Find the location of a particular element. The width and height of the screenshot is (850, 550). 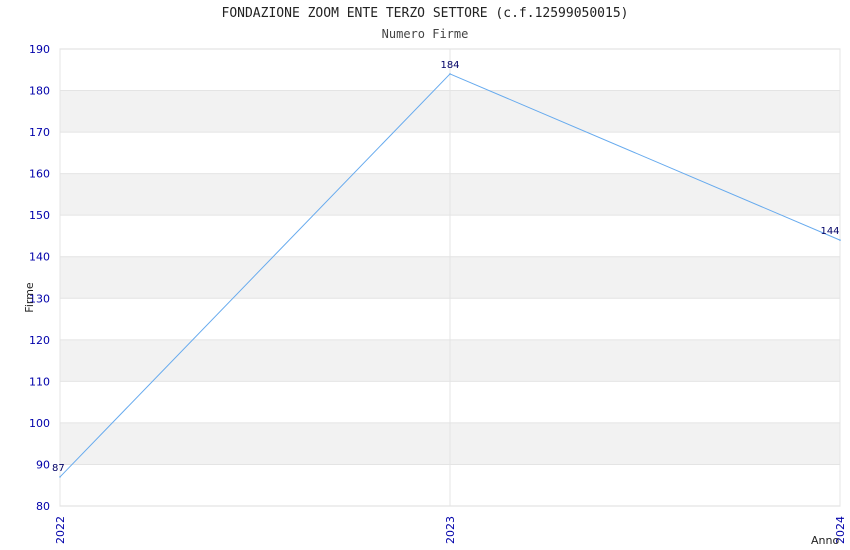

y-tick-label: 80 is located at coordinates (43, 506).